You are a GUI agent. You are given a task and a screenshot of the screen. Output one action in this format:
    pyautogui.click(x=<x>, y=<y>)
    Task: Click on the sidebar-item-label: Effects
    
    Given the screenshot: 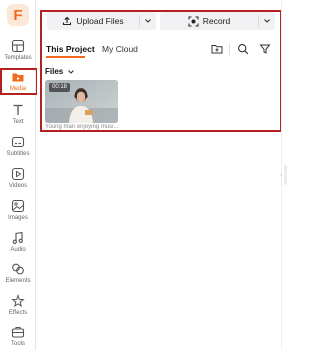 What is the action you would take?
    pyautogui.click(x=18, y=313)
    